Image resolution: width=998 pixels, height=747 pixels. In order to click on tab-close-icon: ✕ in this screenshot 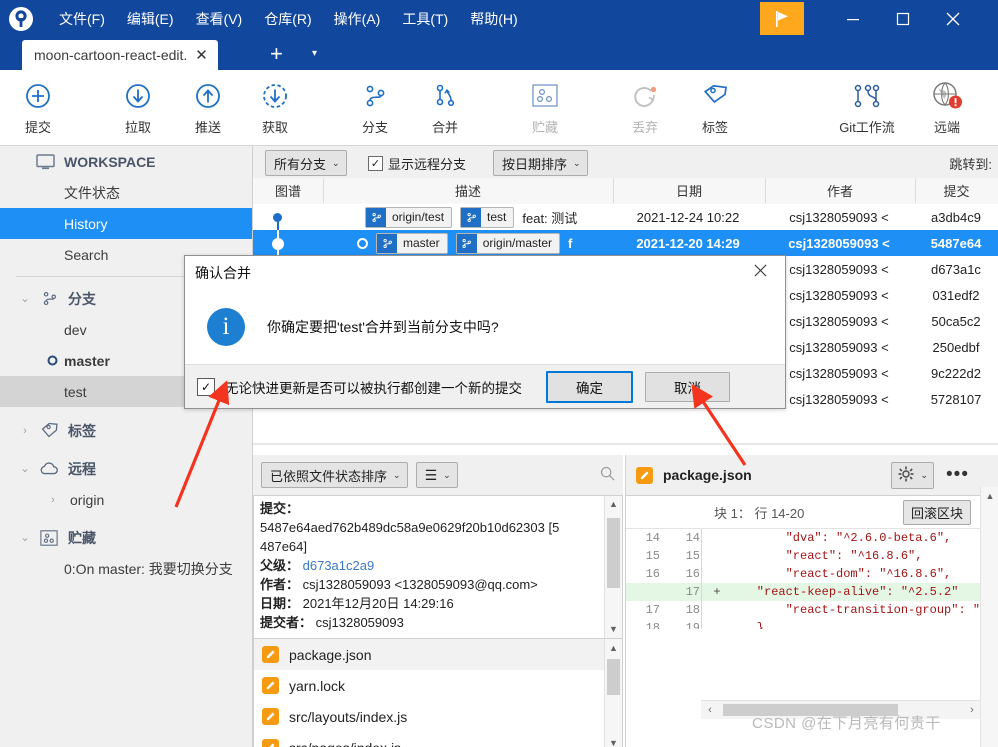, I will do `click(201, 55)`.